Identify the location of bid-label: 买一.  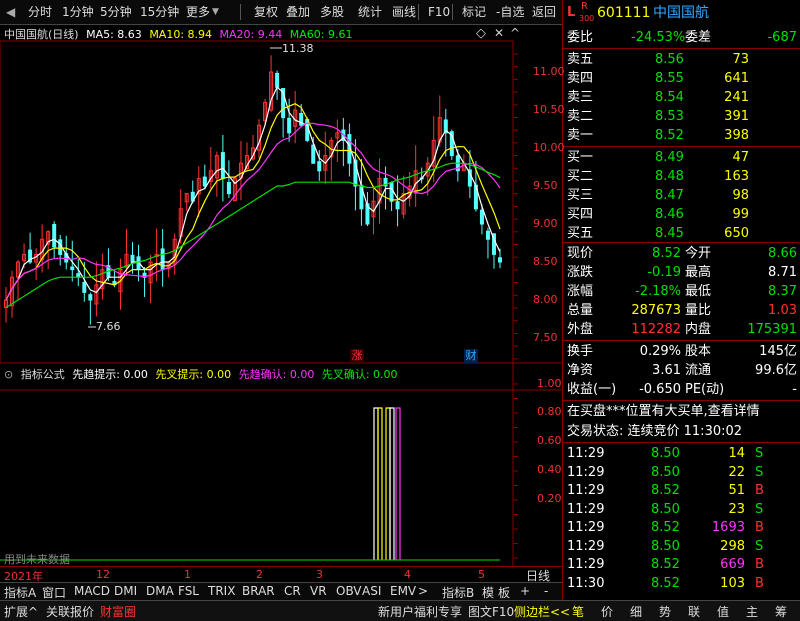
(580, 157).